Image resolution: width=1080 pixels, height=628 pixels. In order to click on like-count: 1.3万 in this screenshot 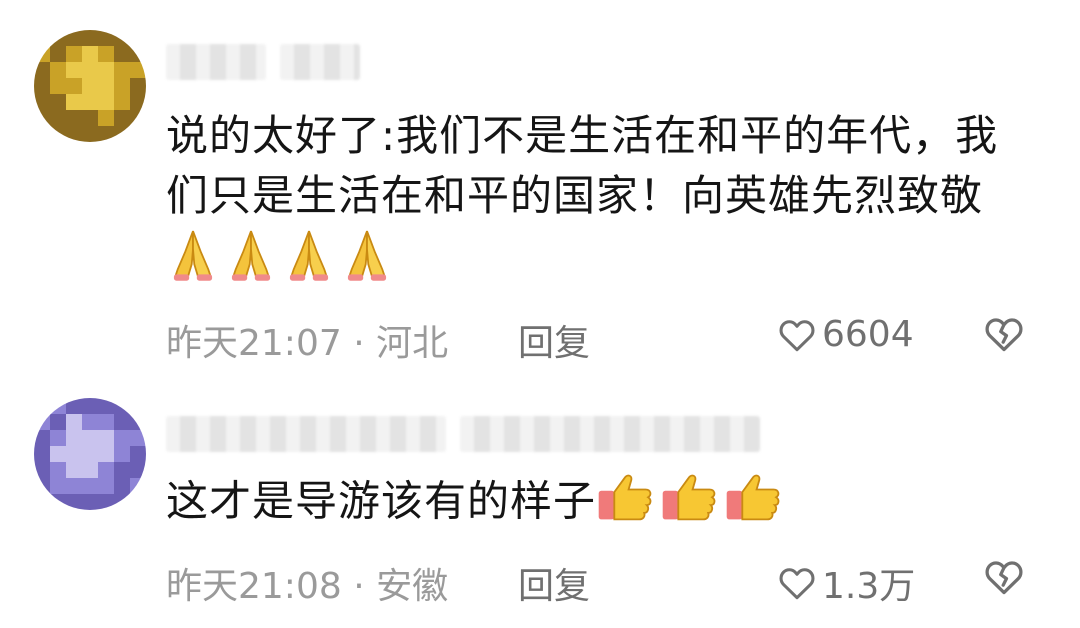, I will do `click(869, 586)`.